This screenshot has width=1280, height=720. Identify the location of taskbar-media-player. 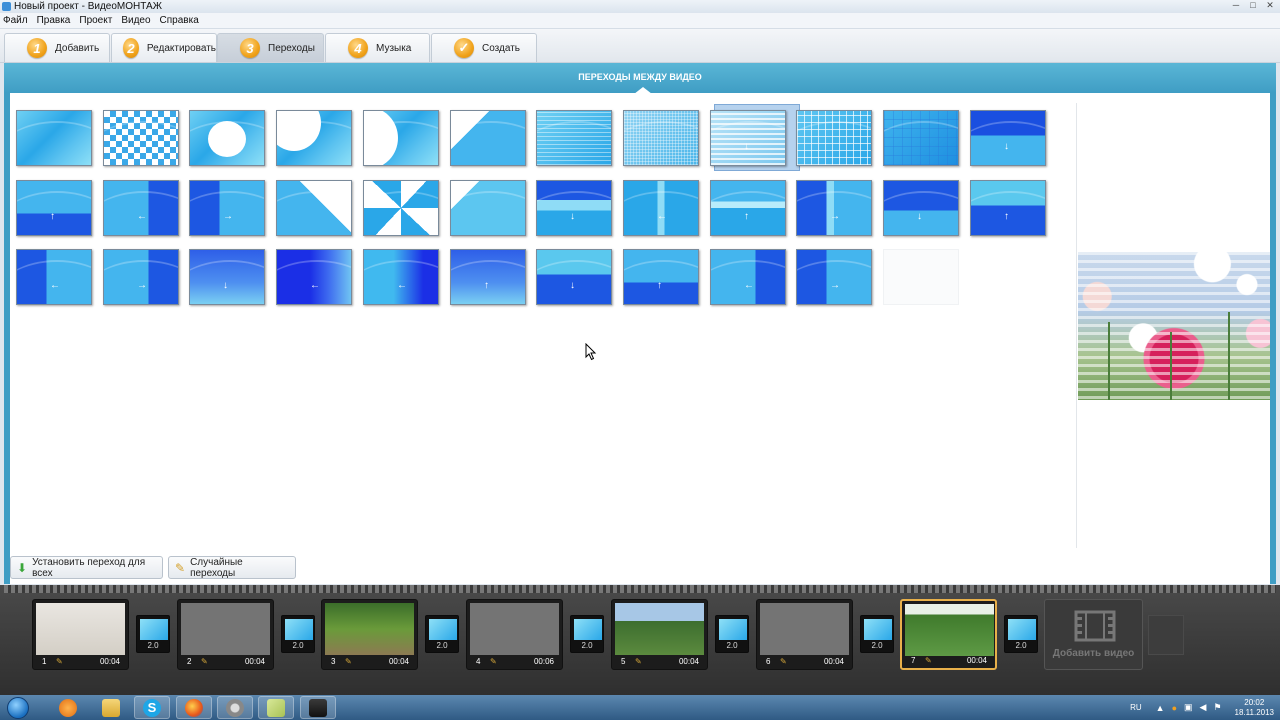
(68, 707).